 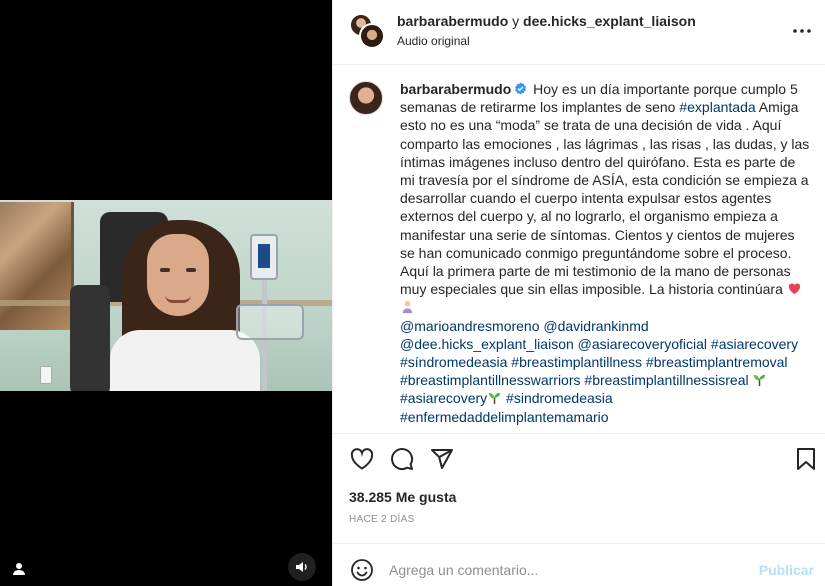 I want to click on username-link: dee.hicks_explant_liaison, so click(x=609, y=21).